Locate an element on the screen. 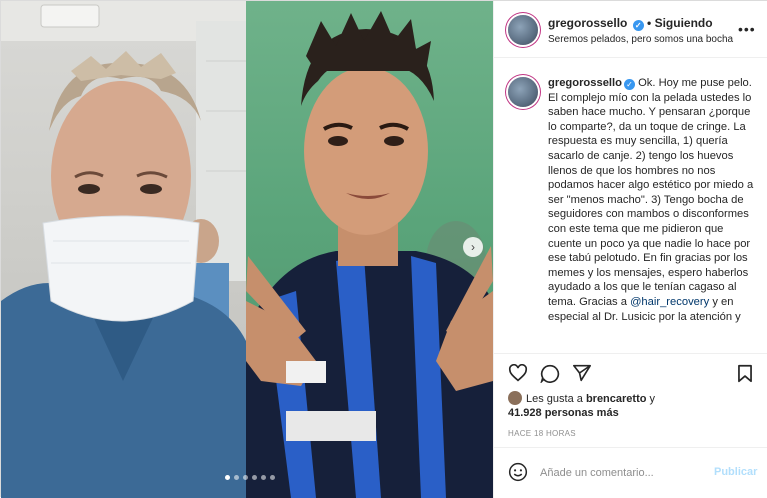 The image size is (767, 498). more-options-icon: ••• is located at coordinates (747, 29).